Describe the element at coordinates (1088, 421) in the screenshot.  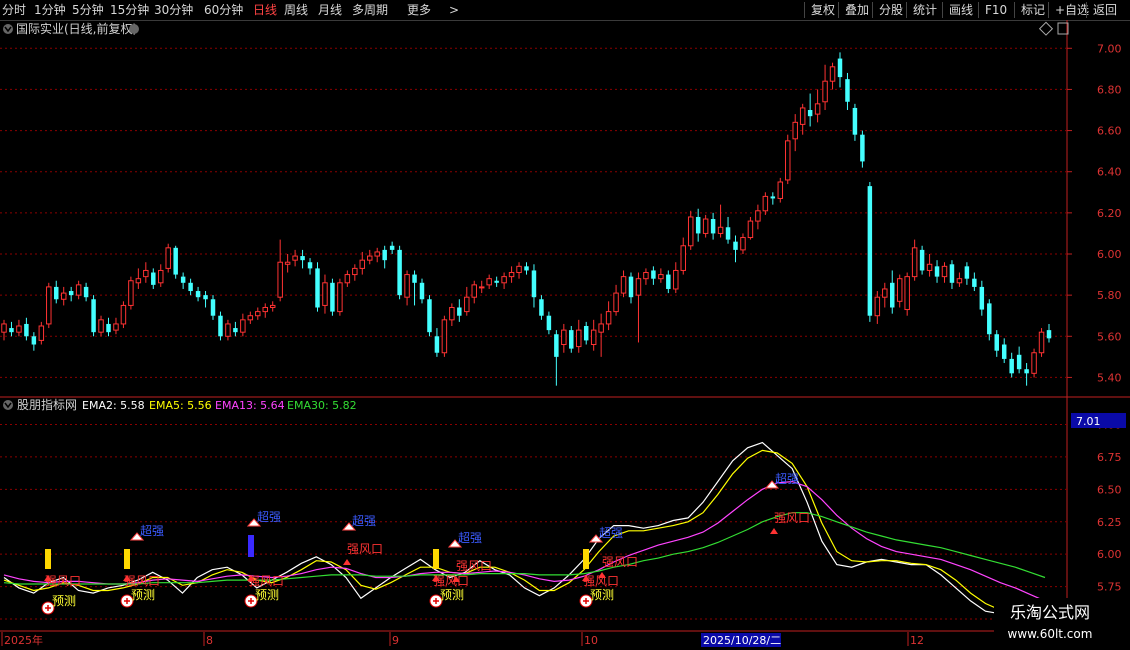
I see `current-value-label: 7.01` at that location.